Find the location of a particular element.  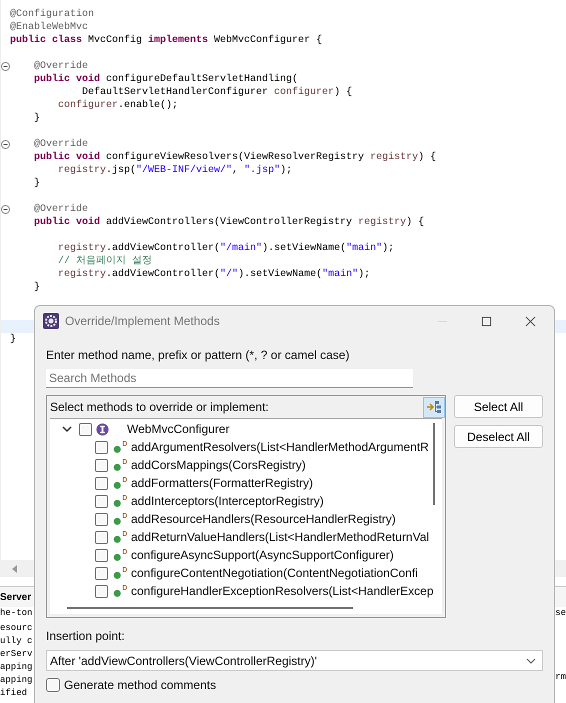

code-line: @Configuration is located at coordinates (52, 14).